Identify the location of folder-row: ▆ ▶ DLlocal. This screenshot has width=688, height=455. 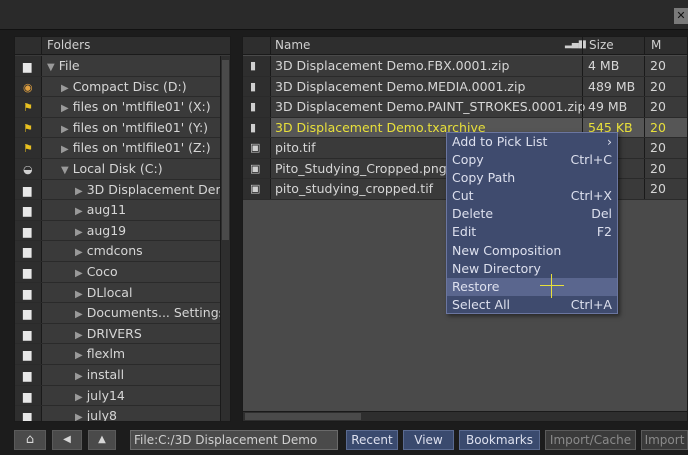
(117, 293).